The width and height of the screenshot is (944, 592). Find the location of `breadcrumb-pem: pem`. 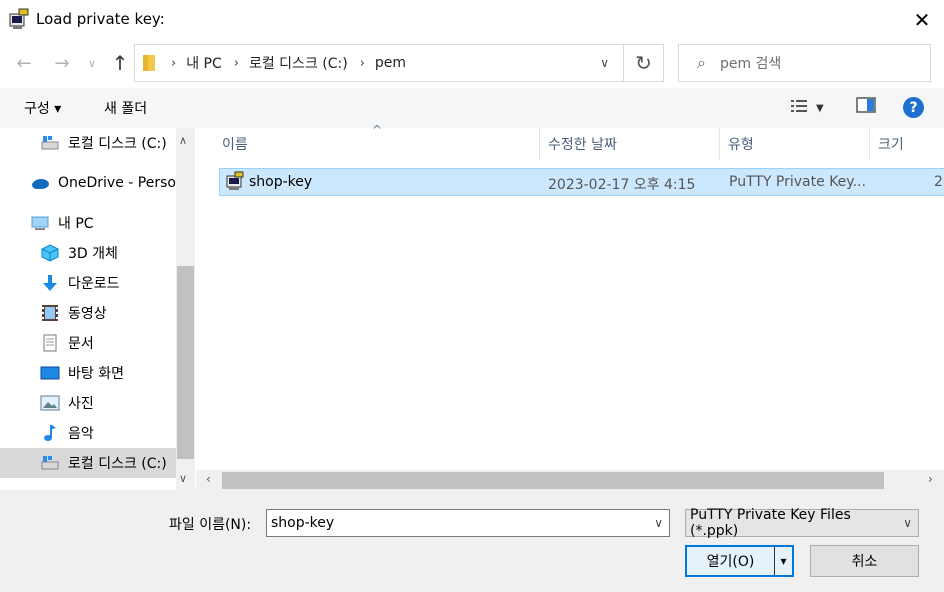

breadcrumb-pem: pem is located at coordinates (390, 63).